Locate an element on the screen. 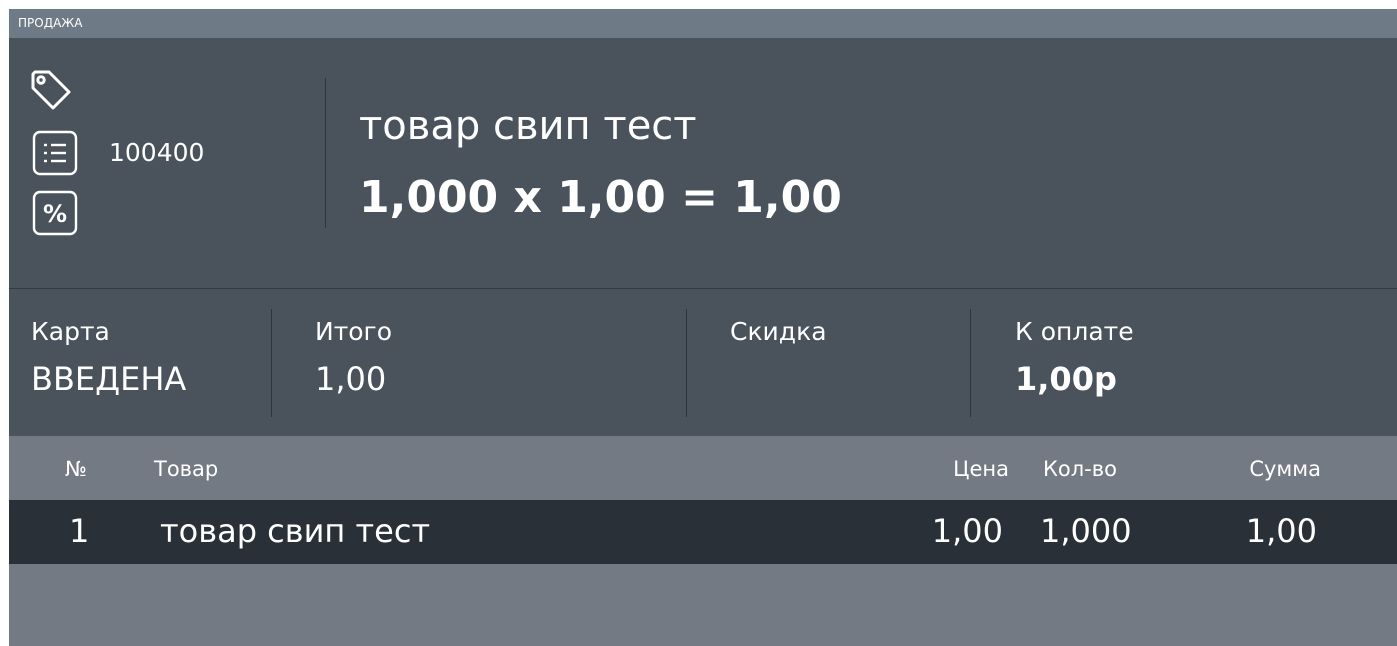 This screenshot has height=646, width=1397. row-sum: 1,00 is located at coordinates (1281, 531).